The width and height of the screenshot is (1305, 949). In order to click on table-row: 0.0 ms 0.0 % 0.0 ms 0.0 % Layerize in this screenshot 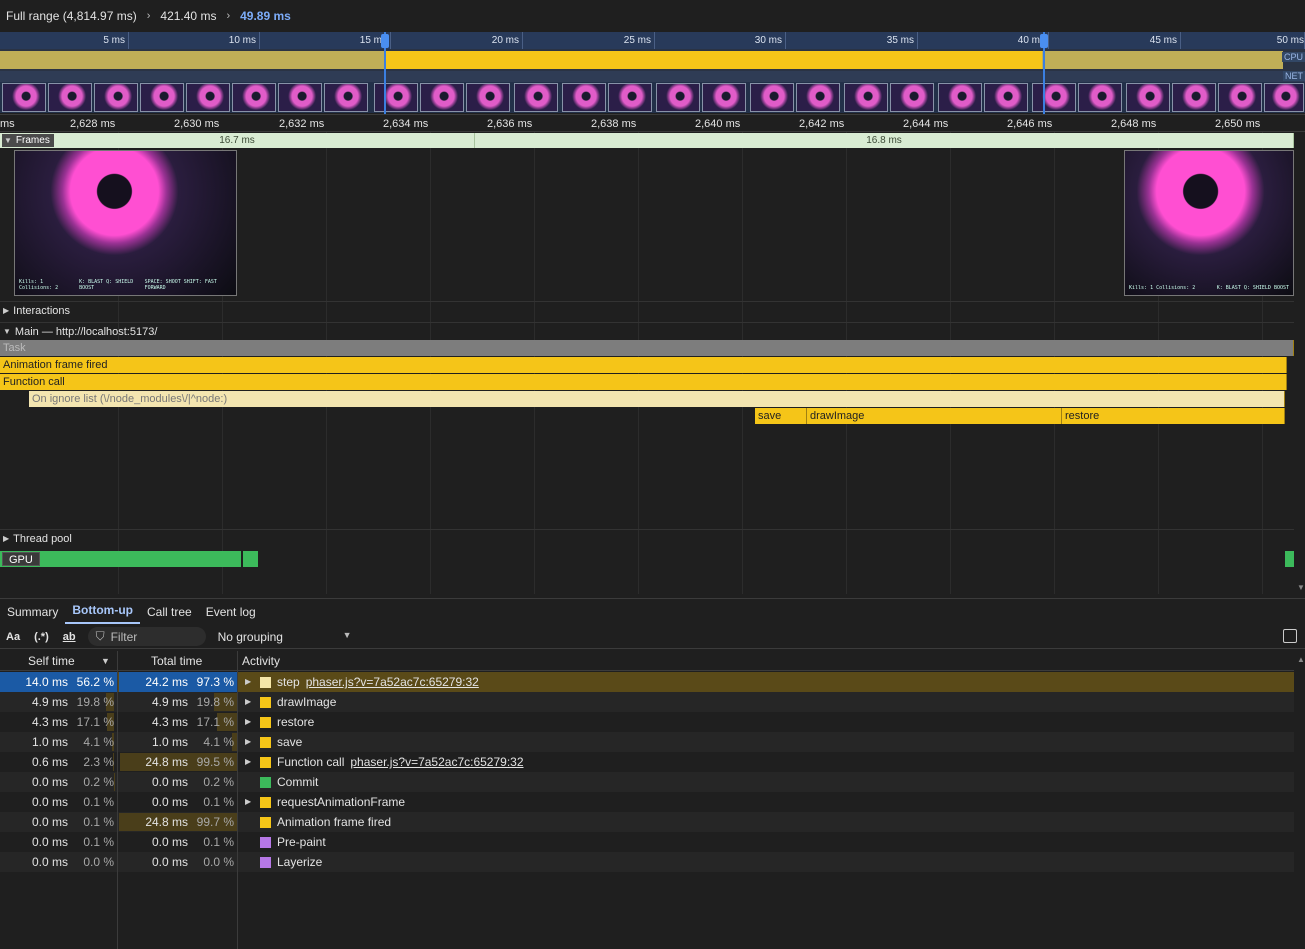, I will do `click(647, 862)`.